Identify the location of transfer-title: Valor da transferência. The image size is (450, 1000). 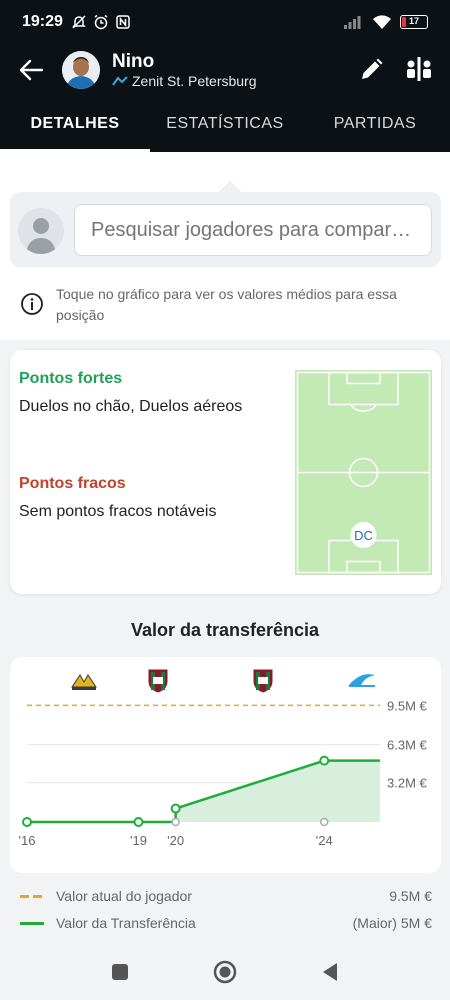
(225, 630).